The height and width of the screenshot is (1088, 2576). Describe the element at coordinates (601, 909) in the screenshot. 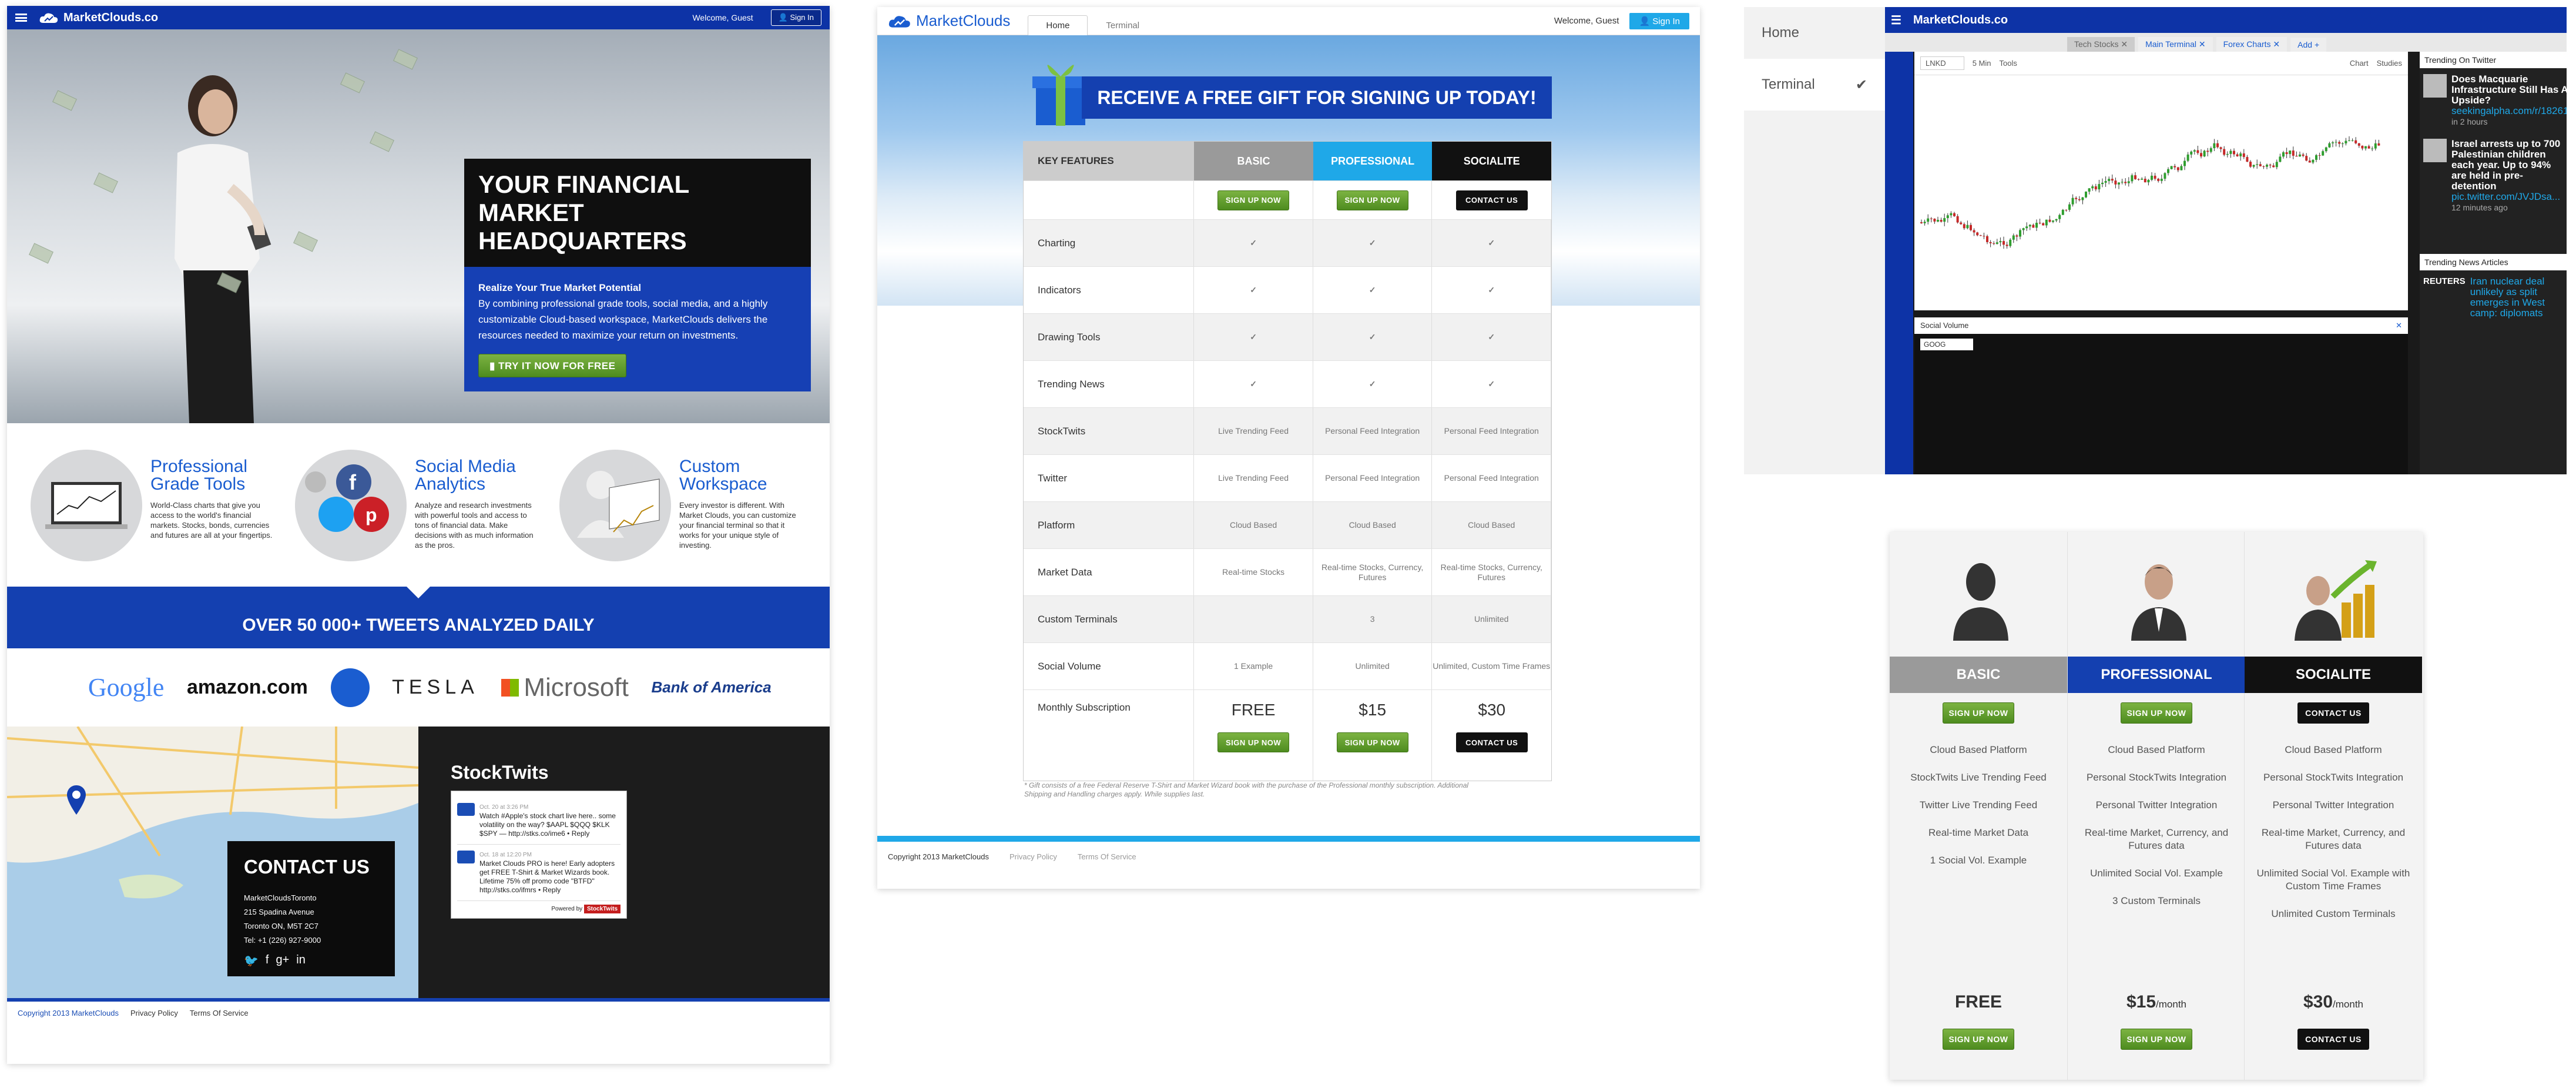

I see `stocktwits-brand: StockTwits` at that location.